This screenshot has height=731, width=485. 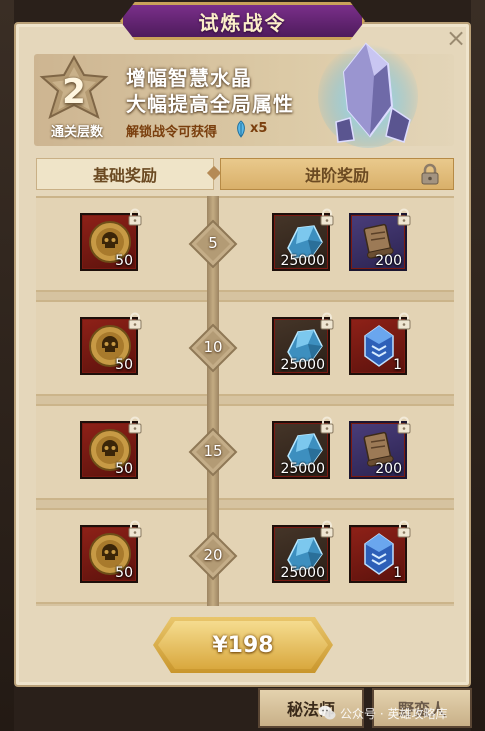 What do you see at coordinates (456, 38) in the screenshot?
I see `close-button: ×` at bounding box center [456, 38].